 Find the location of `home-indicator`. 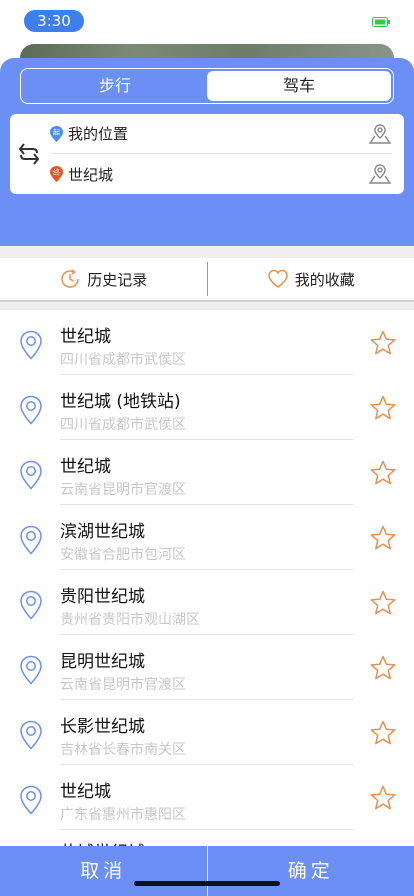

home-indicator is located at coordinates (207, 883).